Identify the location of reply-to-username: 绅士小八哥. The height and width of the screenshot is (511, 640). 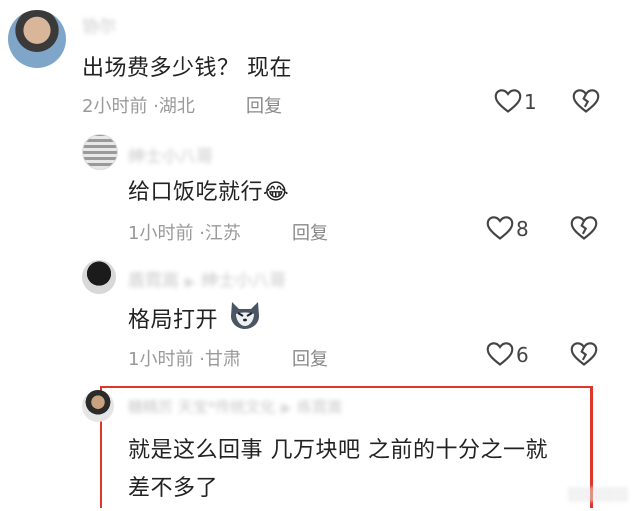
(243, 281).